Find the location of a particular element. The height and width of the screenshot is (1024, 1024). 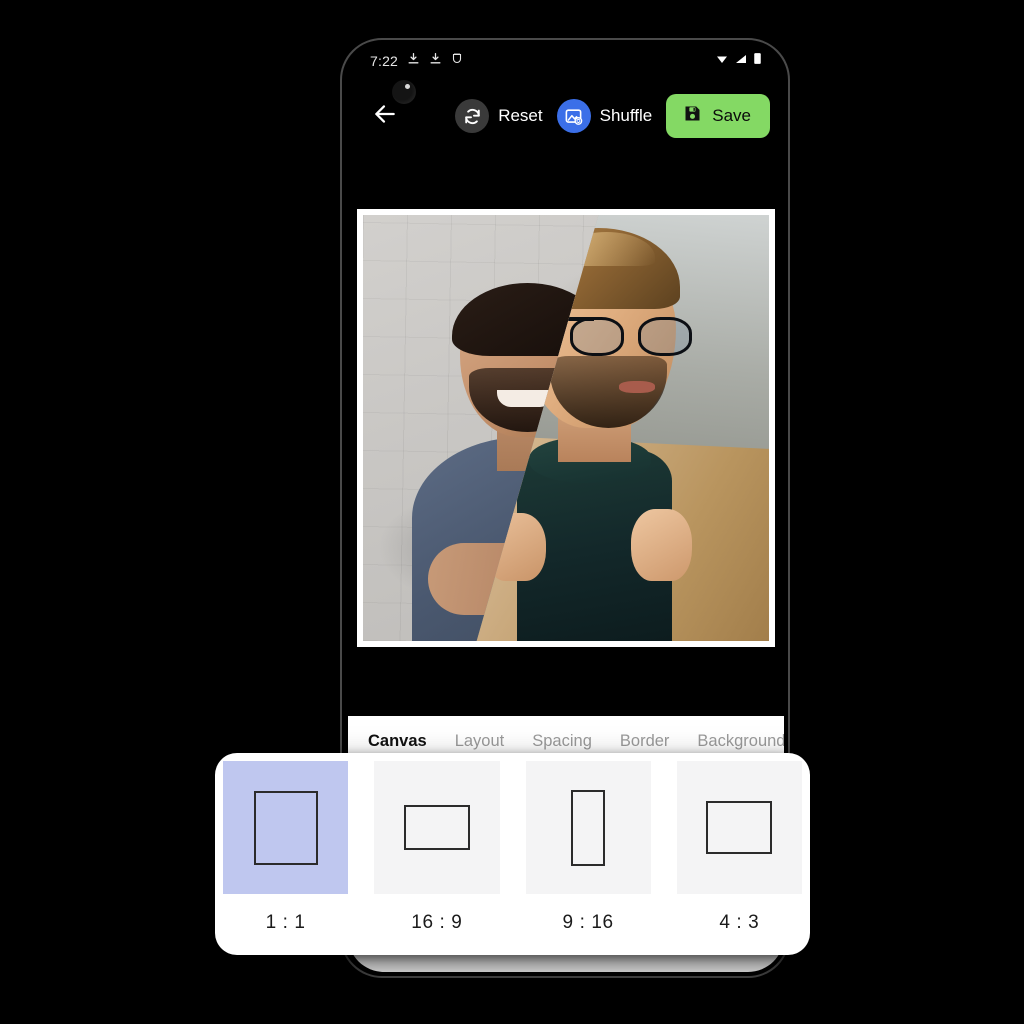

ratio-option-9-16: 9 : 16 is located at coordinates (588, 858).